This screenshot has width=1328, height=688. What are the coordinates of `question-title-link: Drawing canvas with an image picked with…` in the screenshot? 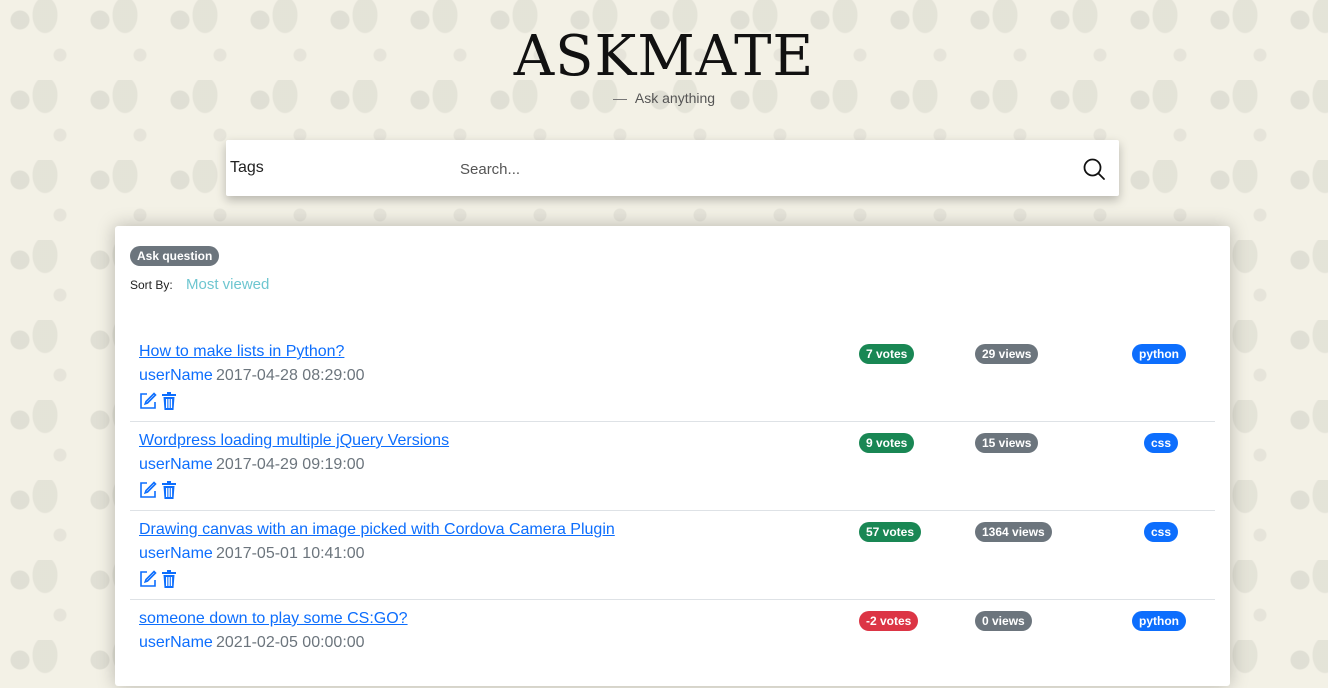 It's located at (377, 530).